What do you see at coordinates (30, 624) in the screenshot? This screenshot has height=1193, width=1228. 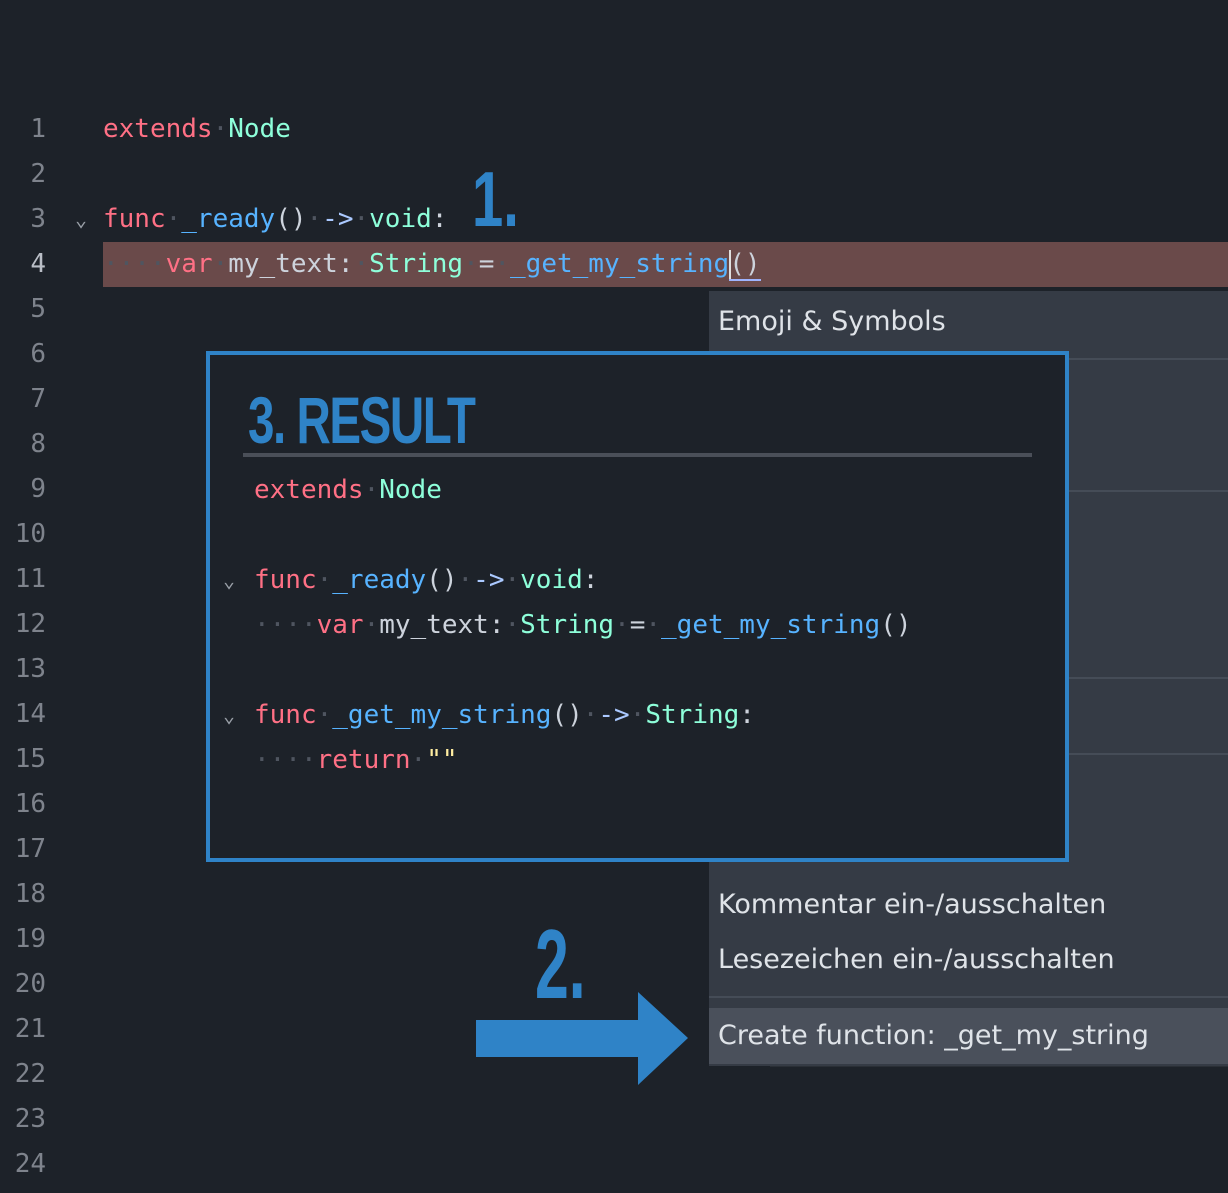 I see `line-number: 12` at bounding box center [30, 624].